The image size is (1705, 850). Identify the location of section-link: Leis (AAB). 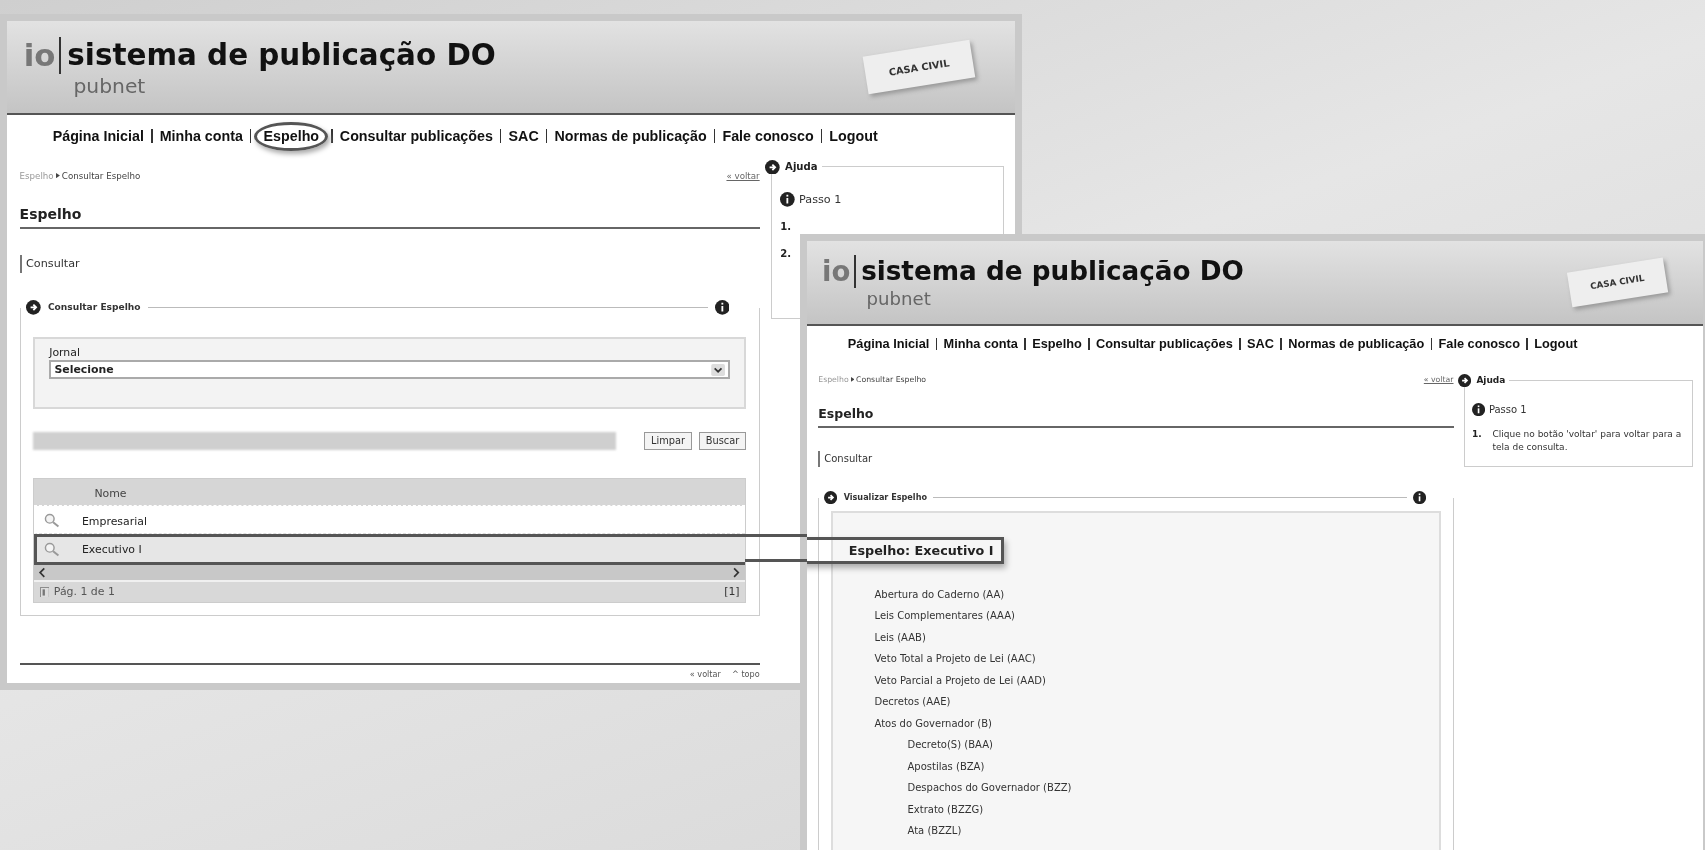
(1136, 637).